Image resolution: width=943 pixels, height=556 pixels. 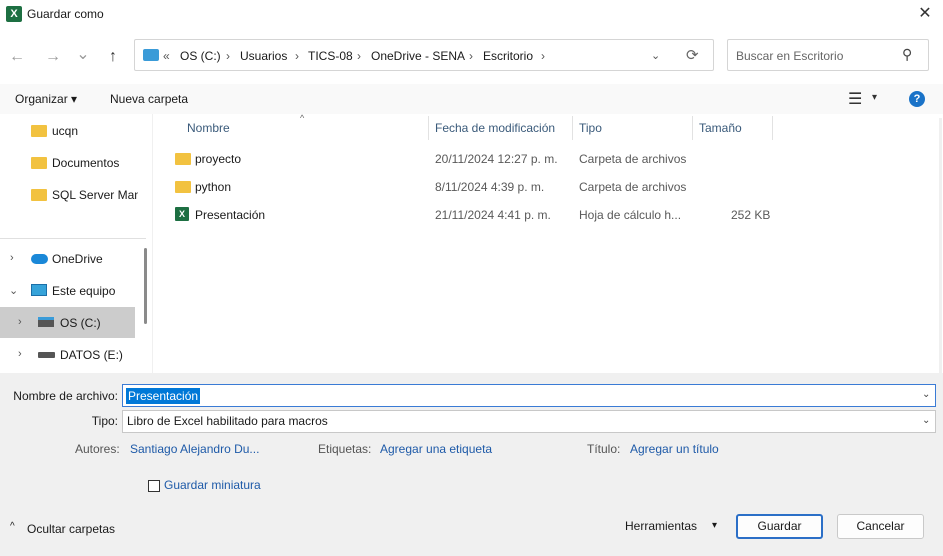 I want to click on filename-dropdown-chevron-icon: ⌄, so click(x=926, y=394).